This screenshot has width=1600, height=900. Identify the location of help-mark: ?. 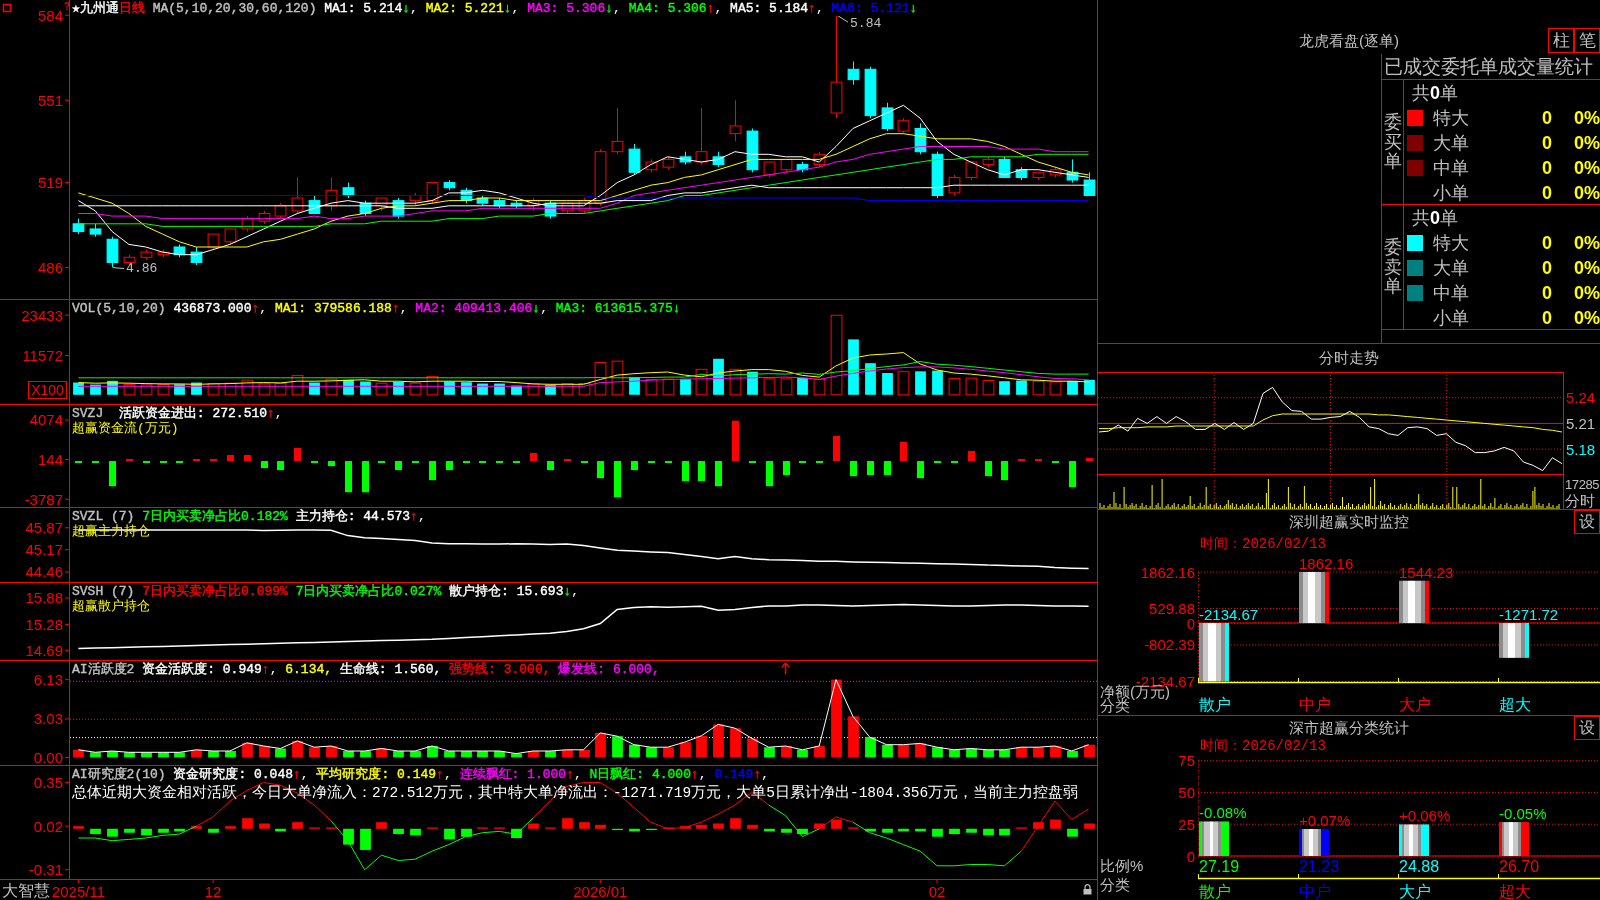
(67, 6).